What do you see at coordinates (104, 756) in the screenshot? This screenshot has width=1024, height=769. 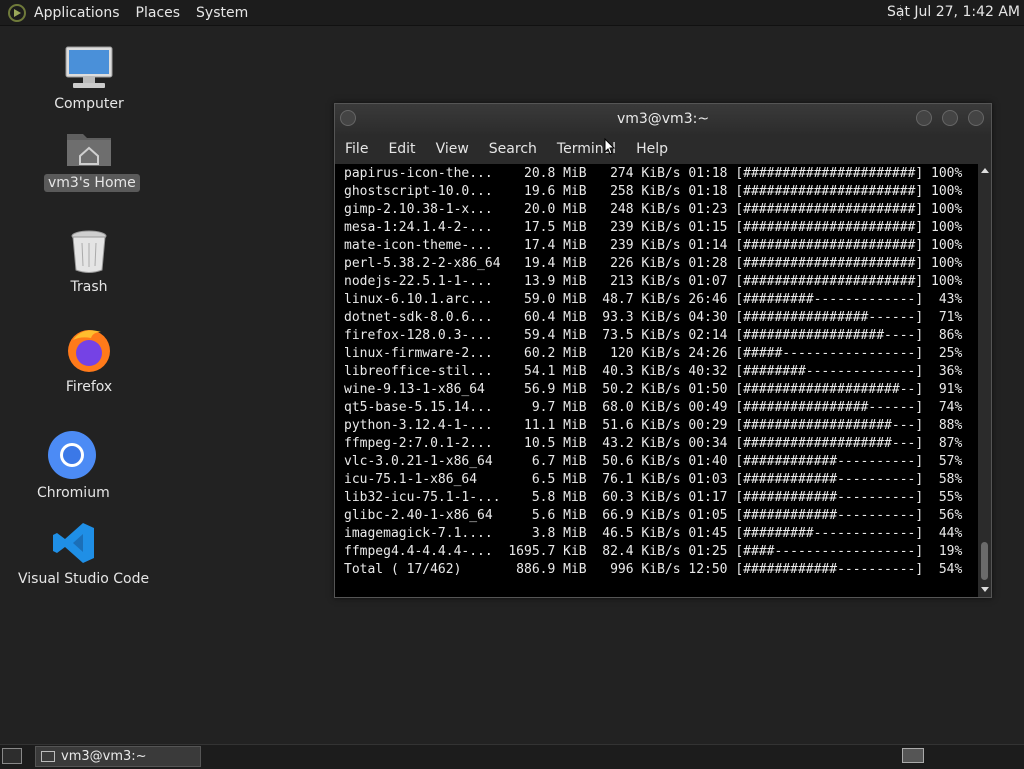 I see `taskbar-window-label: vm3@vm3:~` at bounding box center [104, 756].